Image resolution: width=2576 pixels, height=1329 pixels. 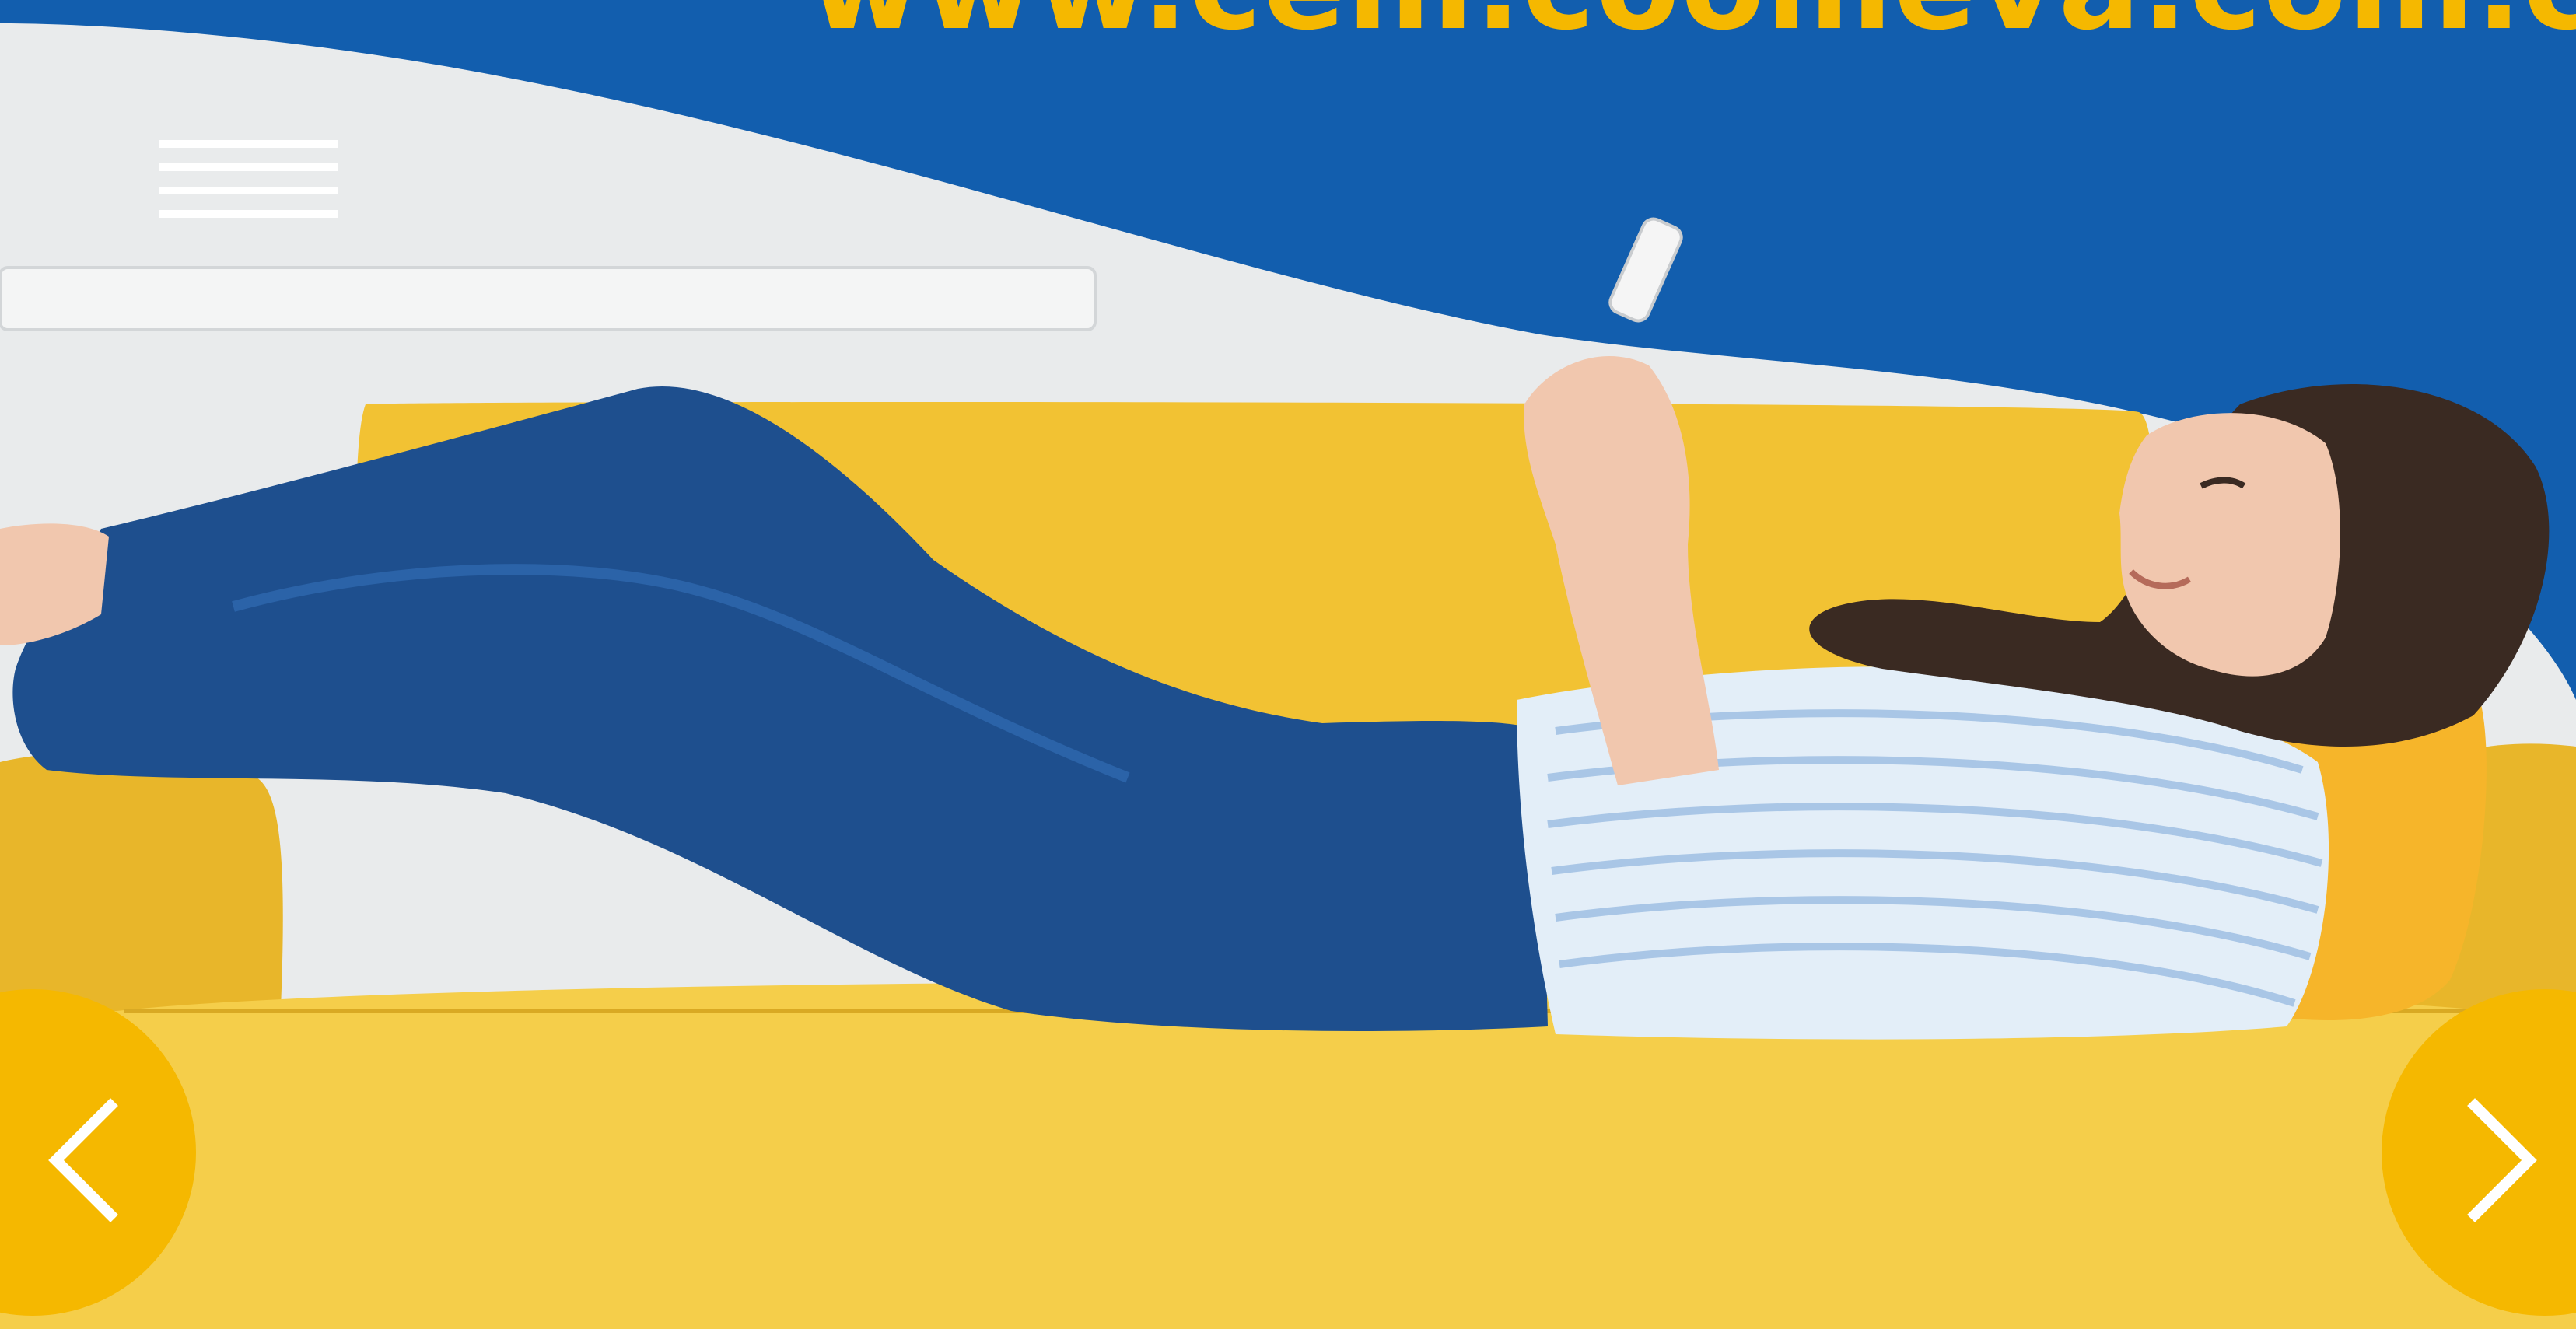 I want to click on chevron-right-icon, so click(x=2502, y=1160).